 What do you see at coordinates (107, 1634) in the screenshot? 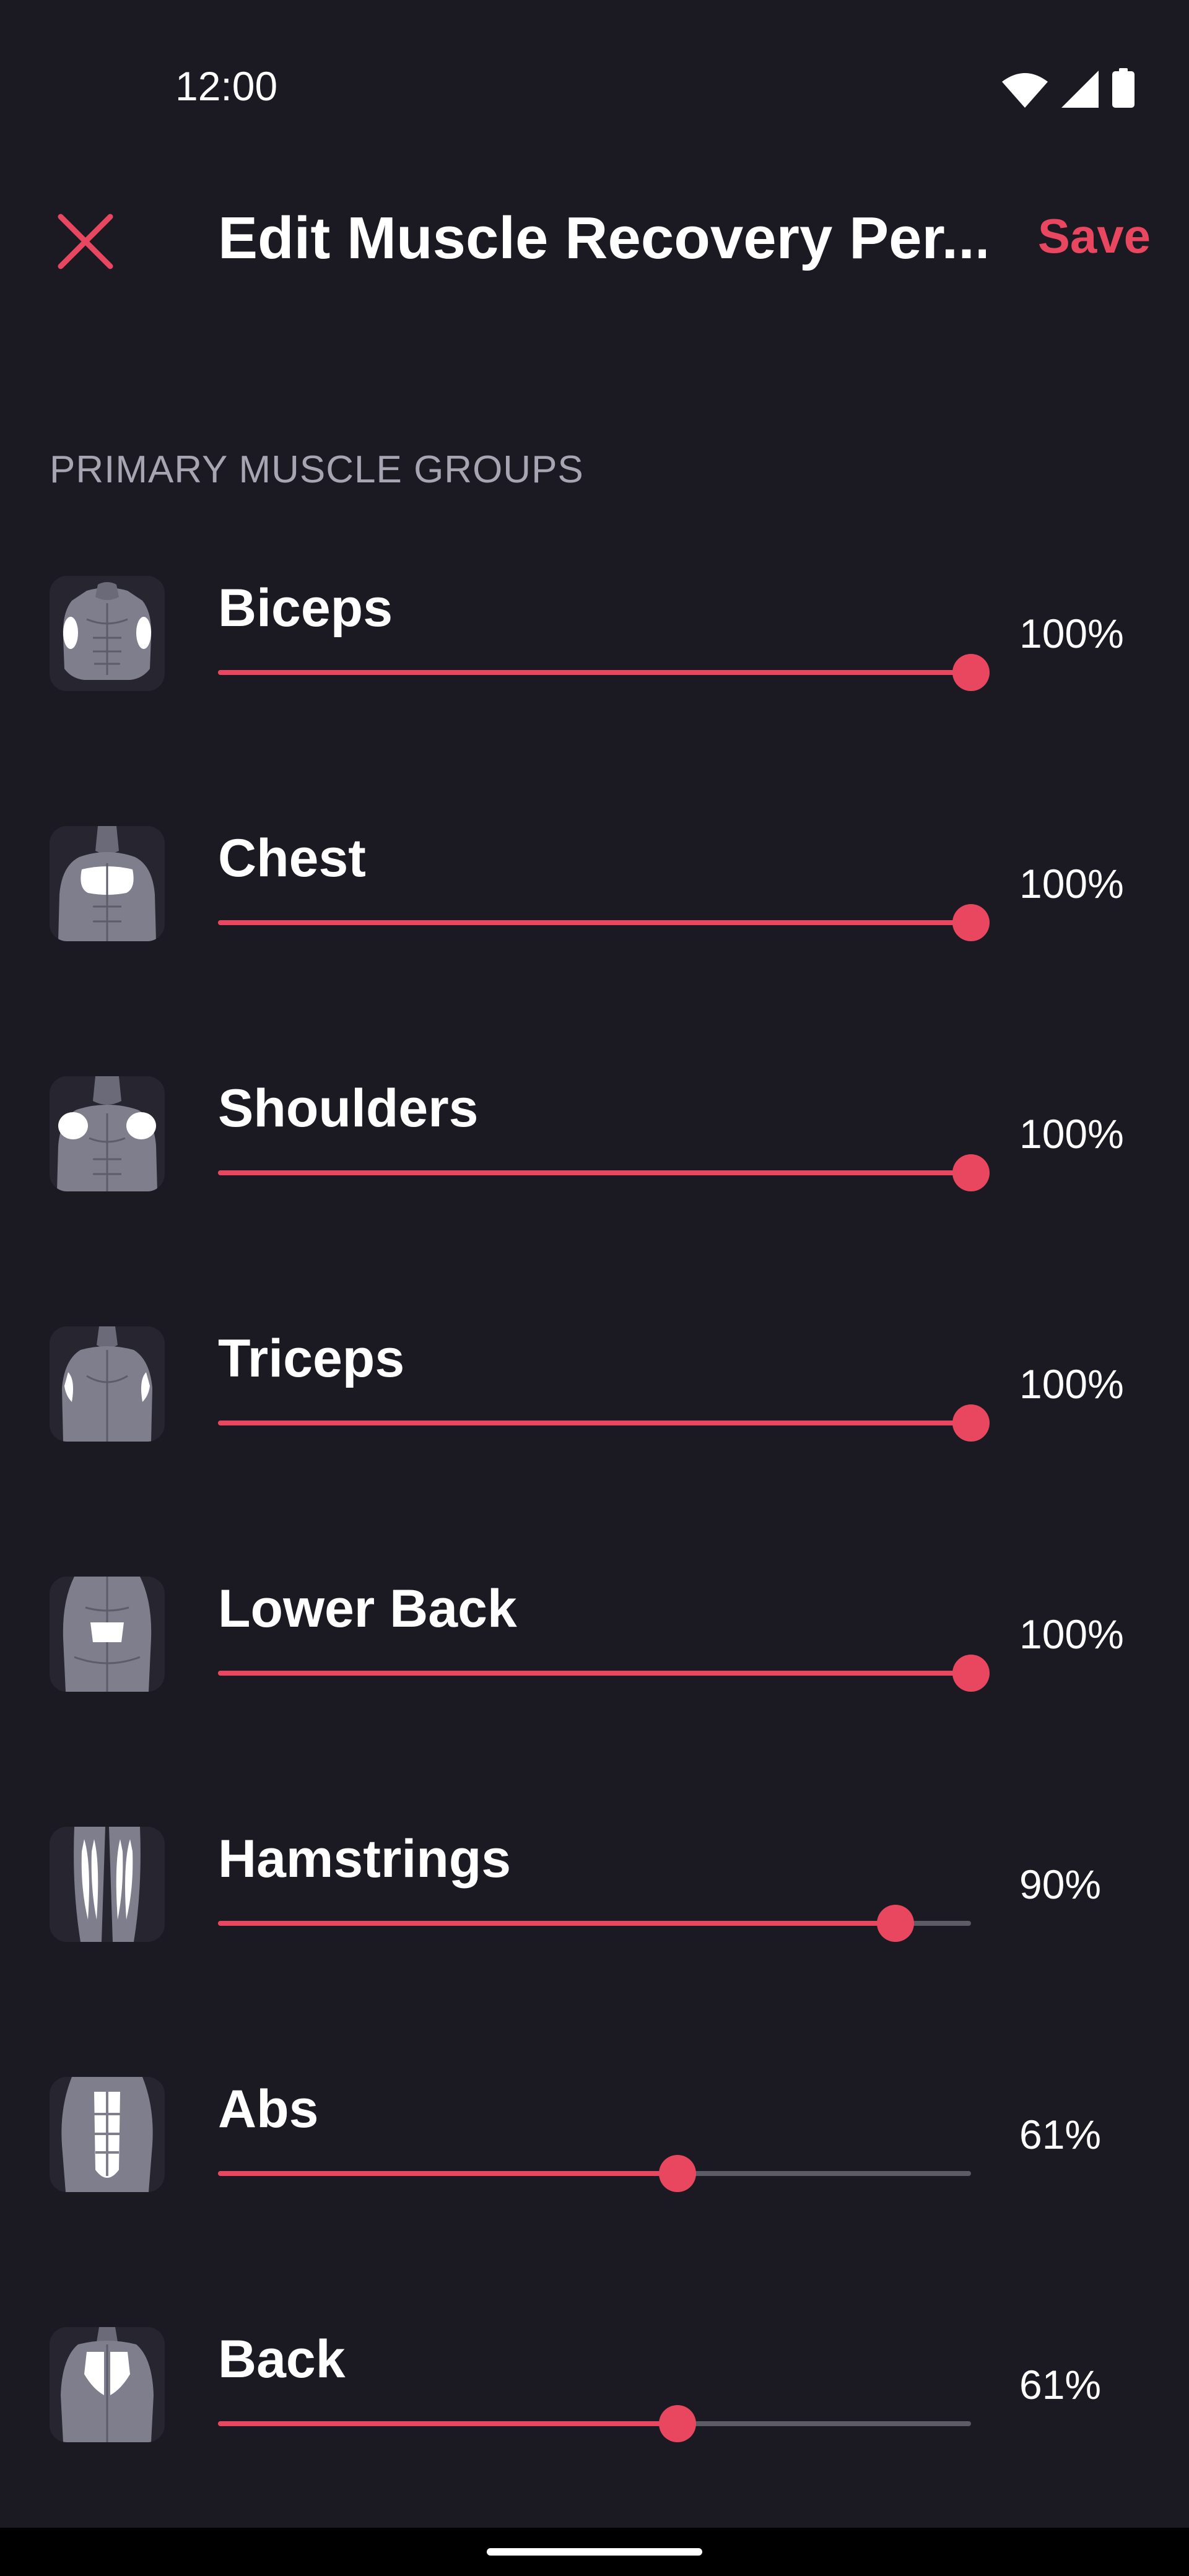
I see `lower-back-muscle-icon` at bounding box center [107, 1634].